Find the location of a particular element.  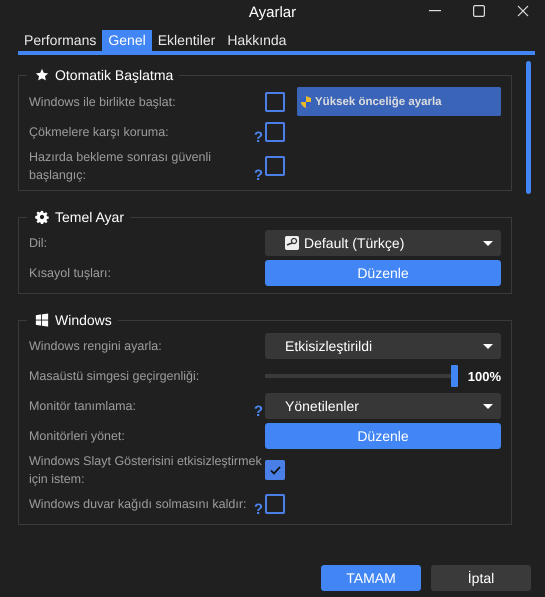

tab: Hakkında is located at coordinates (256, 40).